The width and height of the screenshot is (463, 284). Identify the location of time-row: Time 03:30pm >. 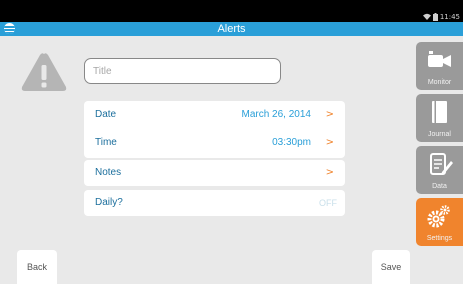
(214, 143).